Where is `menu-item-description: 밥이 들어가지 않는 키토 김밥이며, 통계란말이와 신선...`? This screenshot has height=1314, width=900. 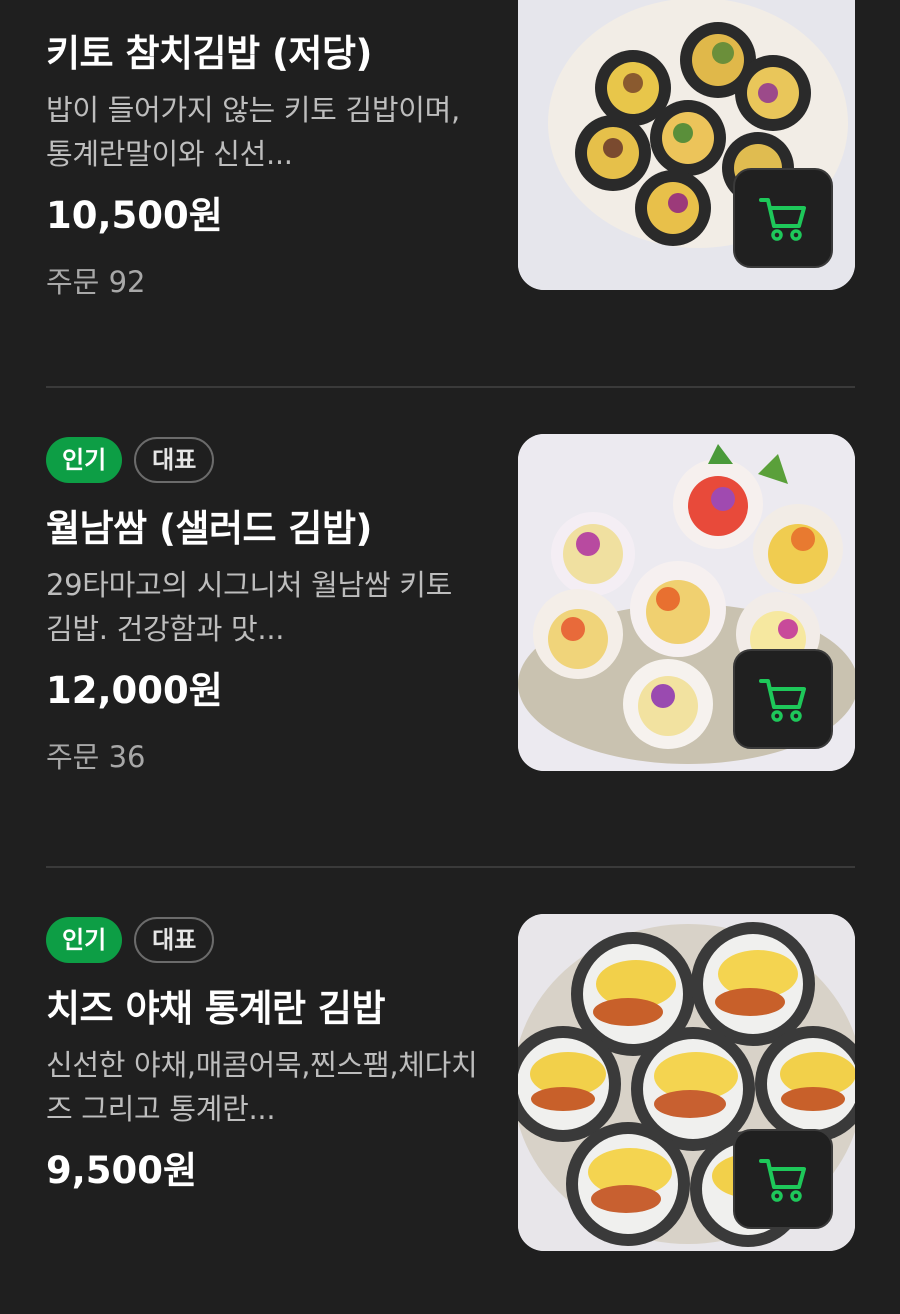
menu-item-description: 밥이 들어가지 않는 키토 김밥이며, 통계란말이와 신선... is located at coordinates (253, 132).